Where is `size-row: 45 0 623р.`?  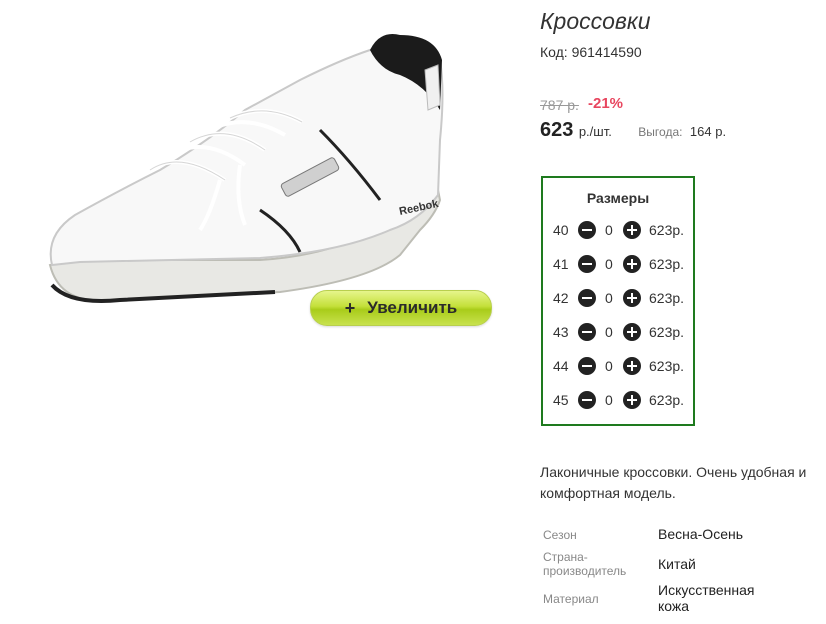 size-row: 45 0 623р. is located at coordinates (623, 400).